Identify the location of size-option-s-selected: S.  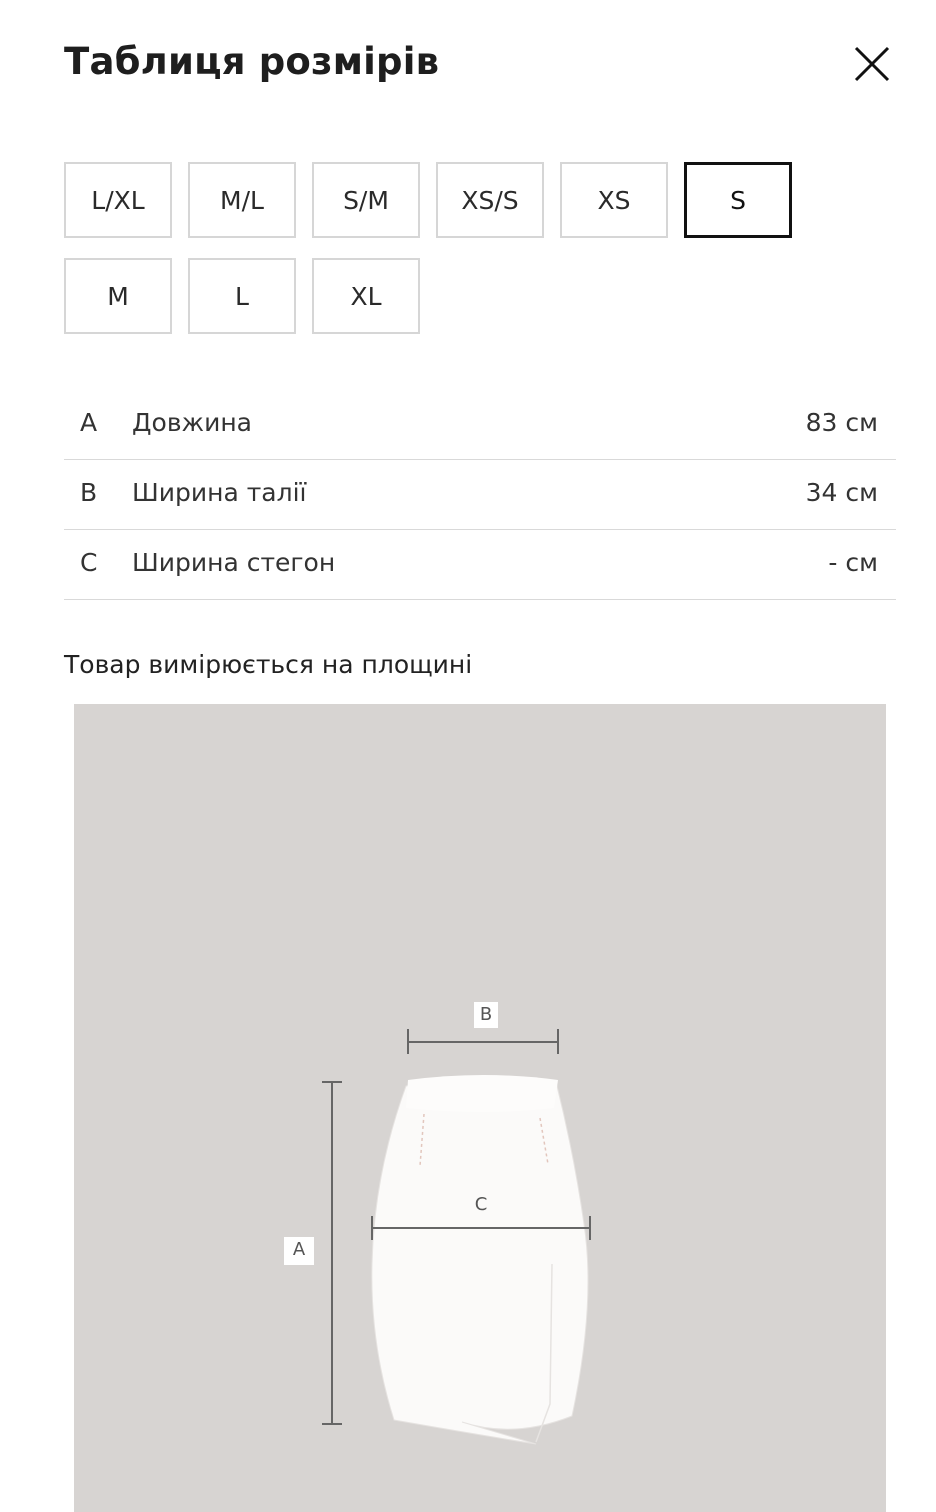
(738, 200).